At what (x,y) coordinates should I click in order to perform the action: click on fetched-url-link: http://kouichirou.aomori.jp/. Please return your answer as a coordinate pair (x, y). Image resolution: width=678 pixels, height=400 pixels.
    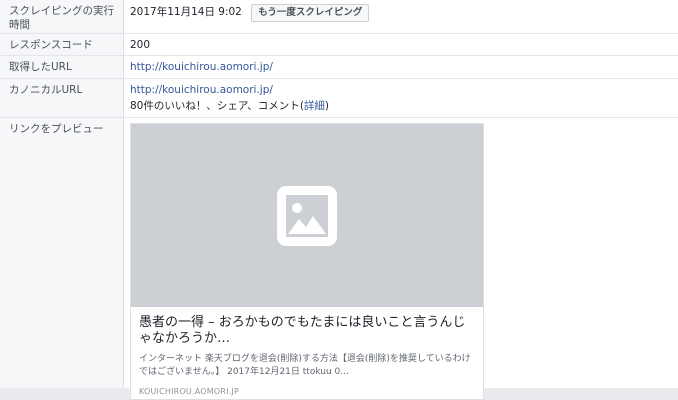
    Looking at the image, I should click on (201, 67).